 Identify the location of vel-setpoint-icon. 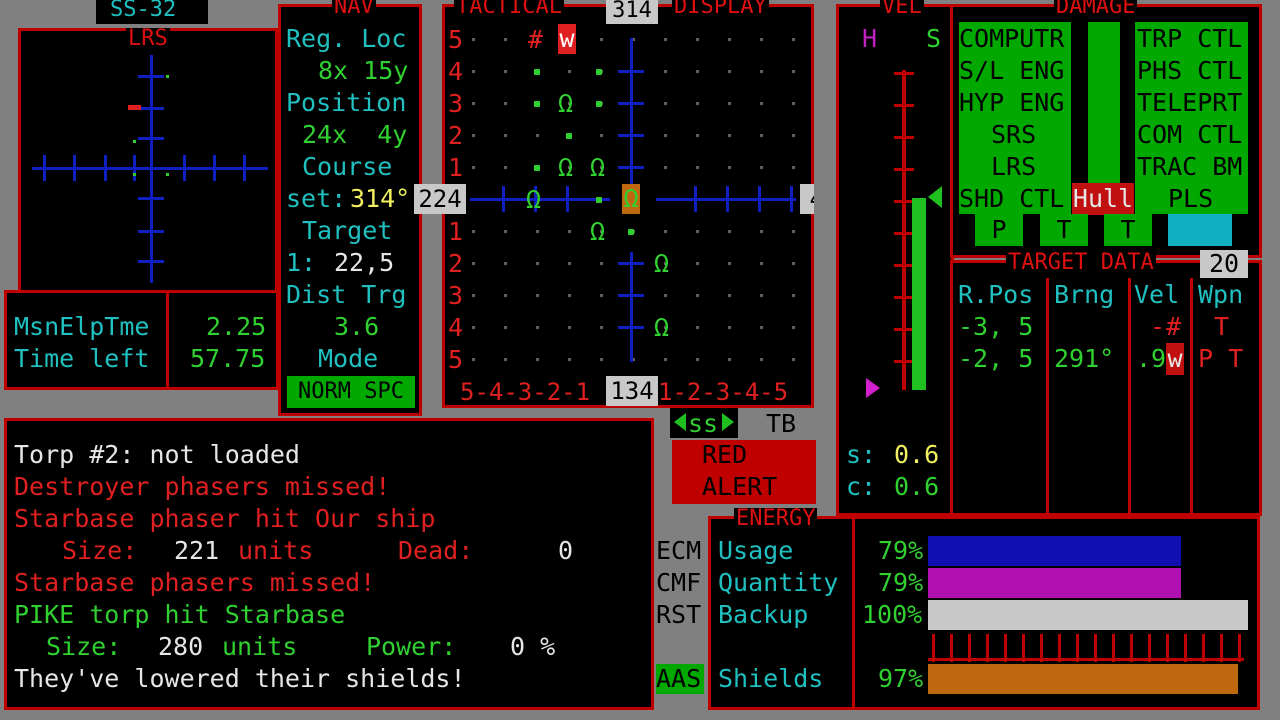
(935, 197).